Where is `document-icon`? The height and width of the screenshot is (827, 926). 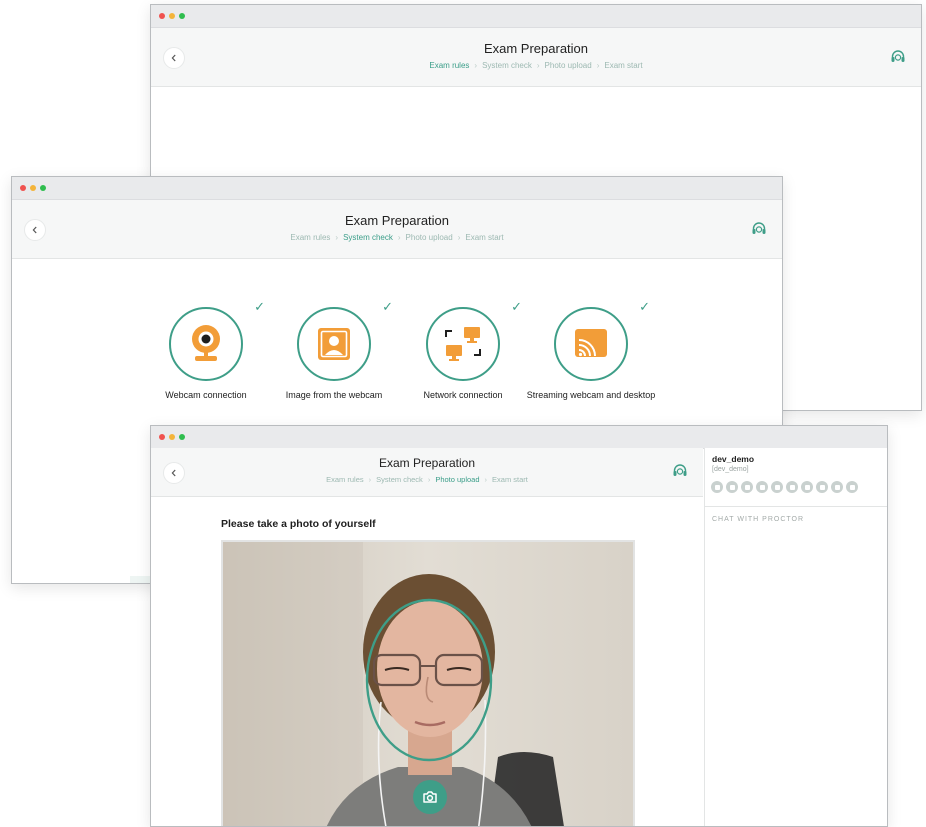 document-icon is located at coordinates (747, 487).